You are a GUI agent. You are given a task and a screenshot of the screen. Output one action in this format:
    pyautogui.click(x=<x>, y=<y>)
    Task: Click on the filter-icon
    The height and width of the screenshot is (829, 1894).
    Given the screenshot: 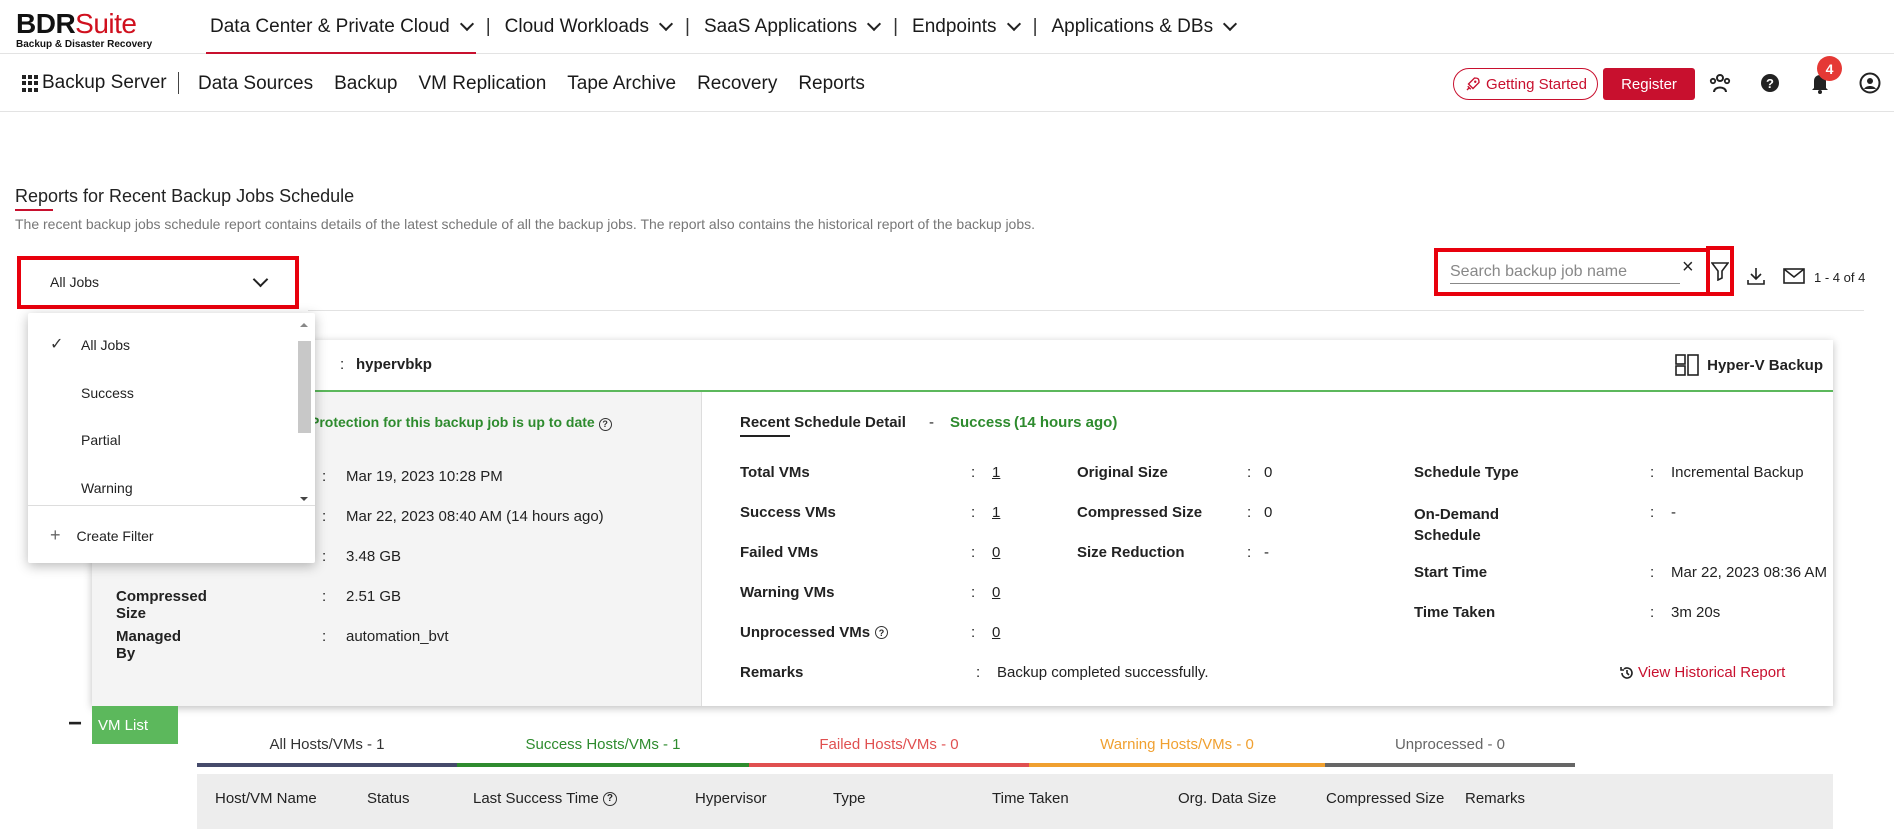 What is the action you would take?
    pyautogui.click(x=1720, y=271)
    